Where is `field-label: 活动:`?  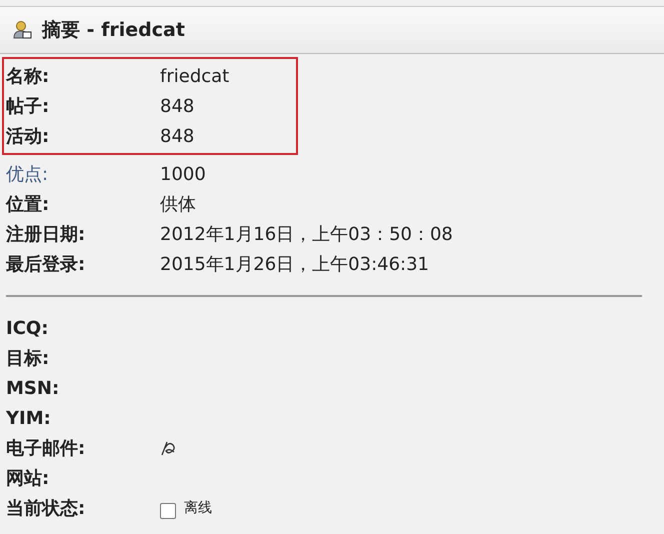 field-label: 活动: is located at coordinates (27, 136).